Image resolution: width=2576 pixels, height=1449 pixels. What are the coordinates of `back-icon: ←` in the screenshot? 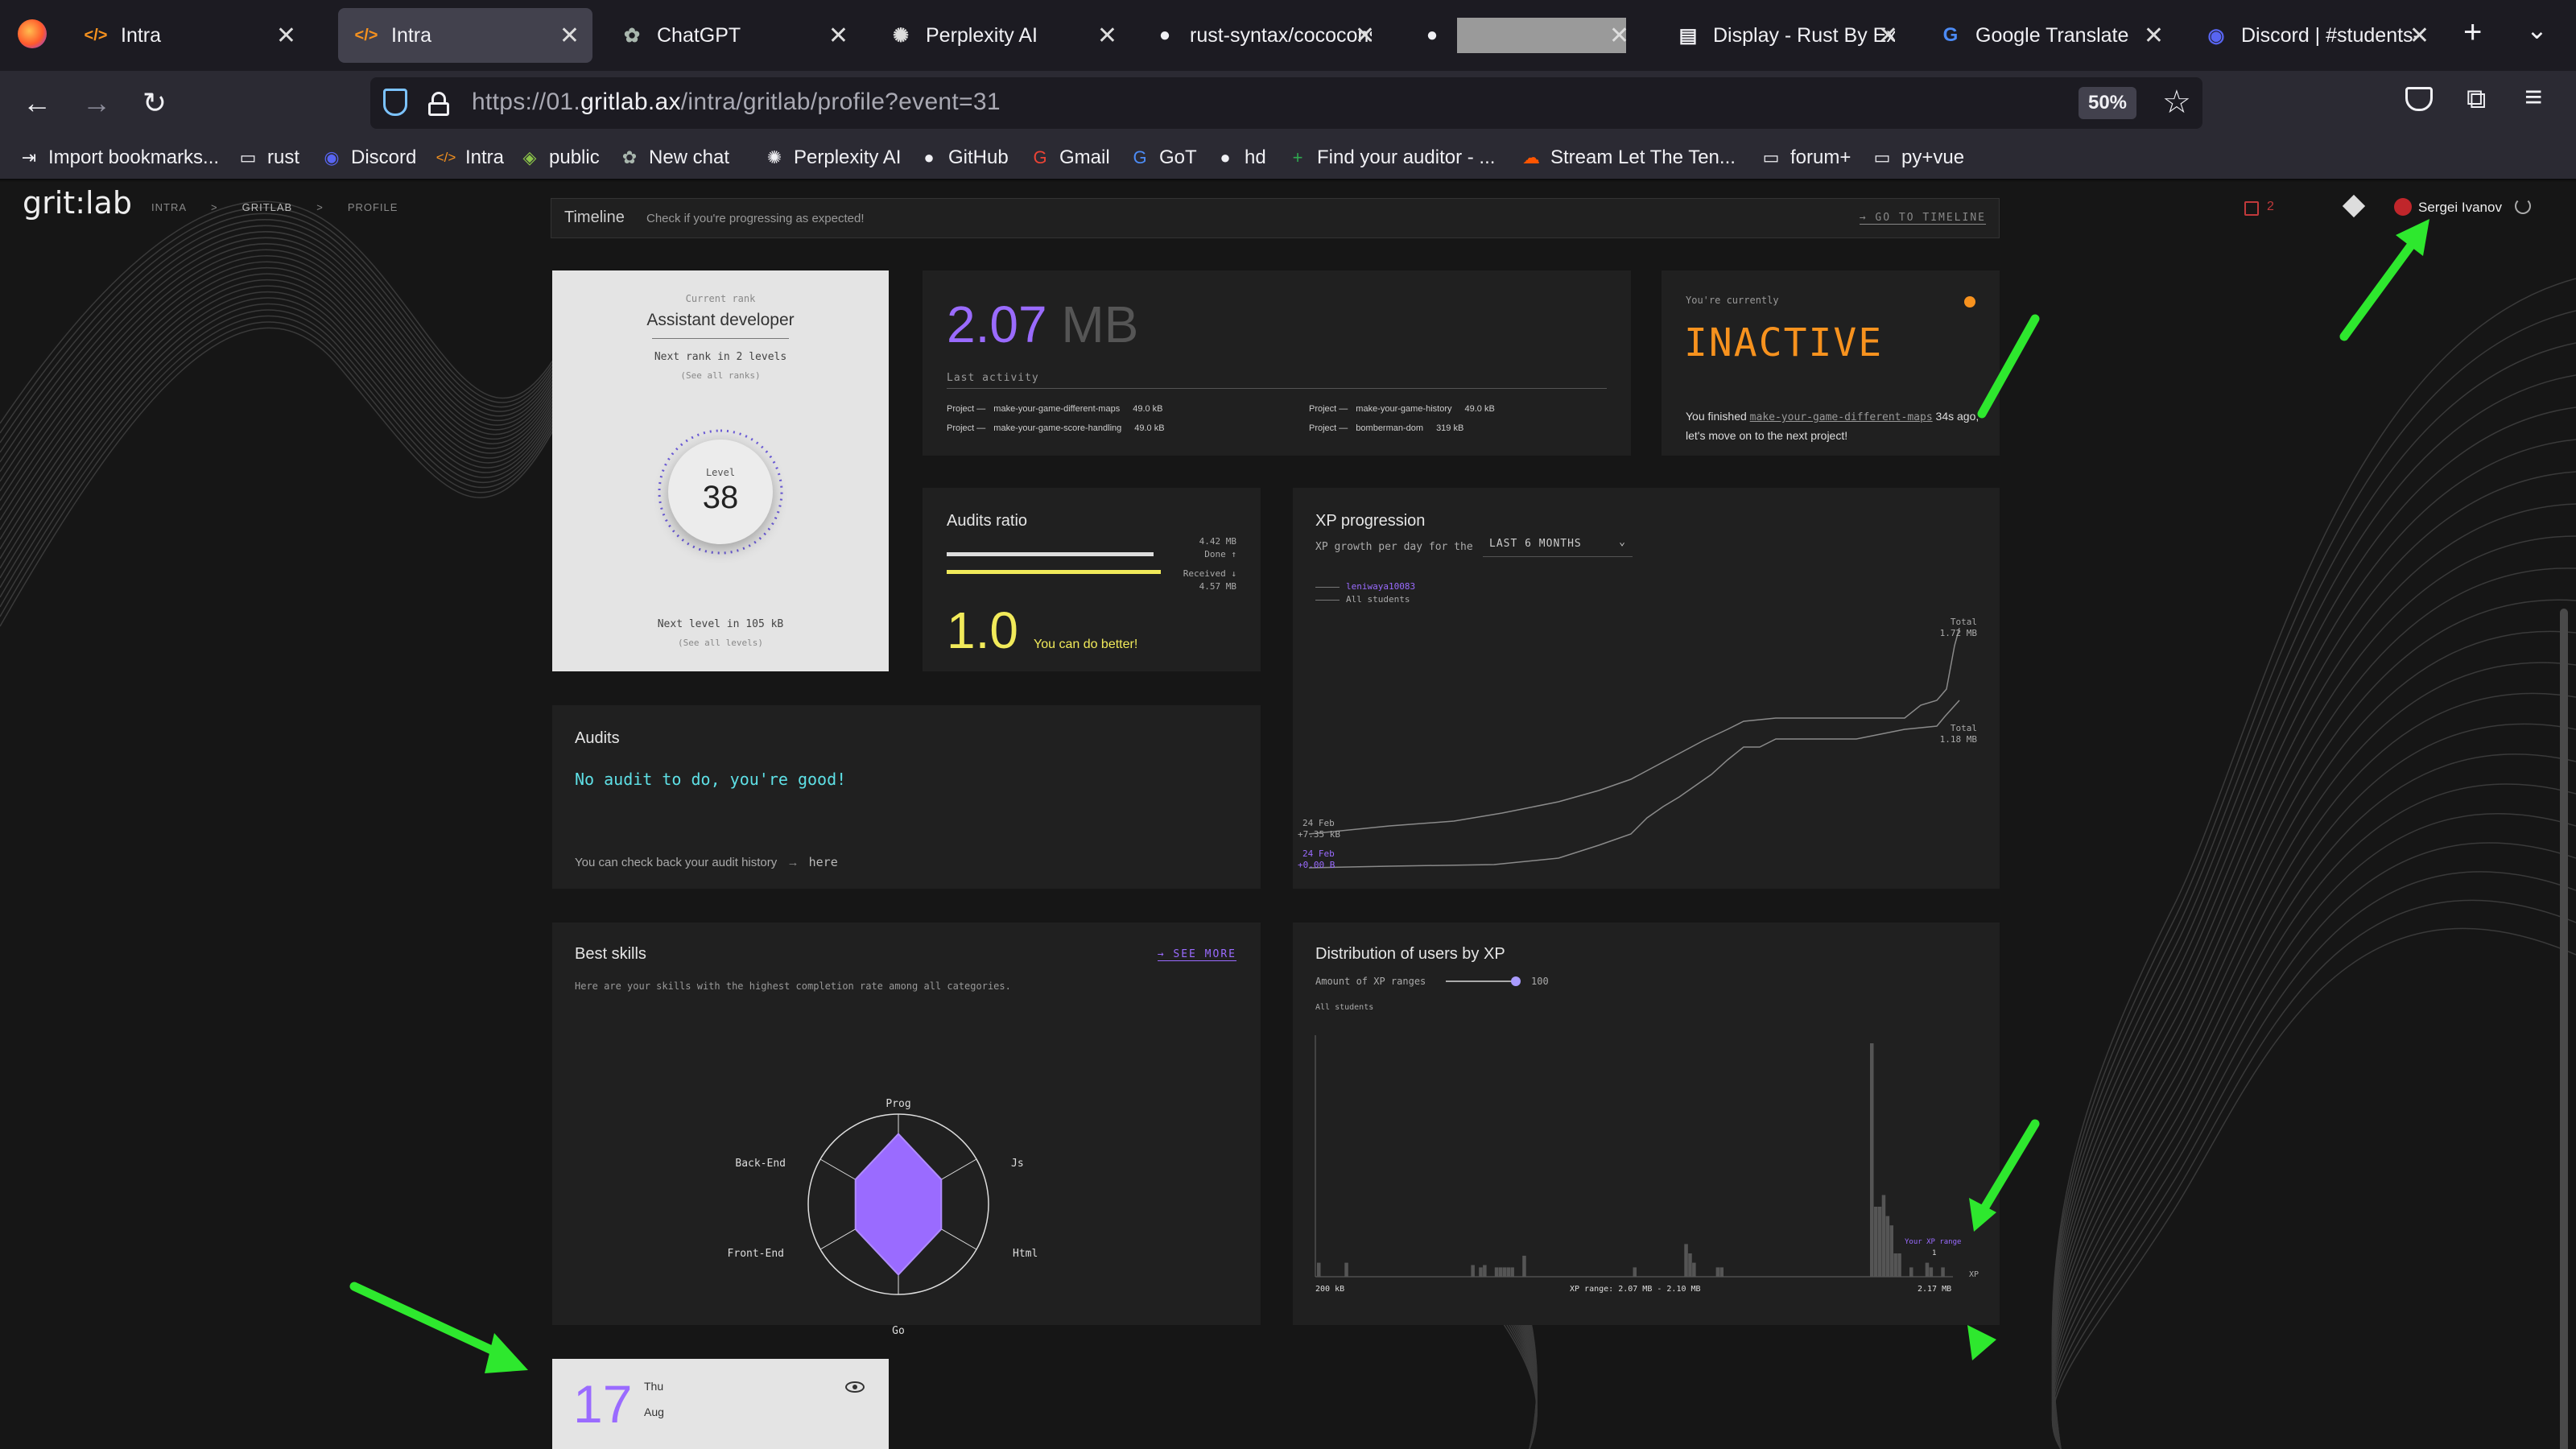 It's located at (37, 103).